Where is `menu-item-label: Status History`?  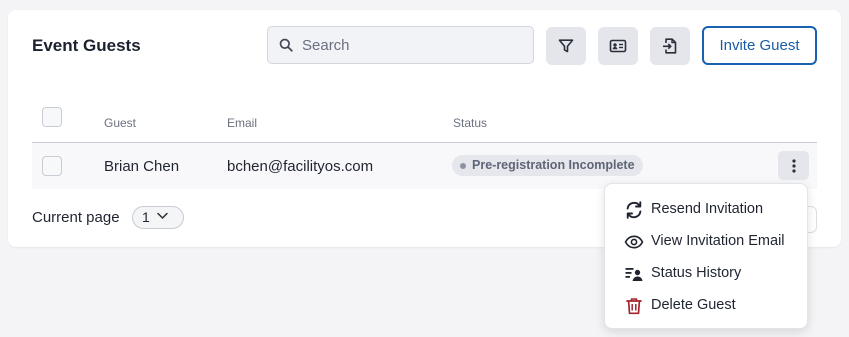
menu-item-label: Status History is located at coordinates (696, 273).